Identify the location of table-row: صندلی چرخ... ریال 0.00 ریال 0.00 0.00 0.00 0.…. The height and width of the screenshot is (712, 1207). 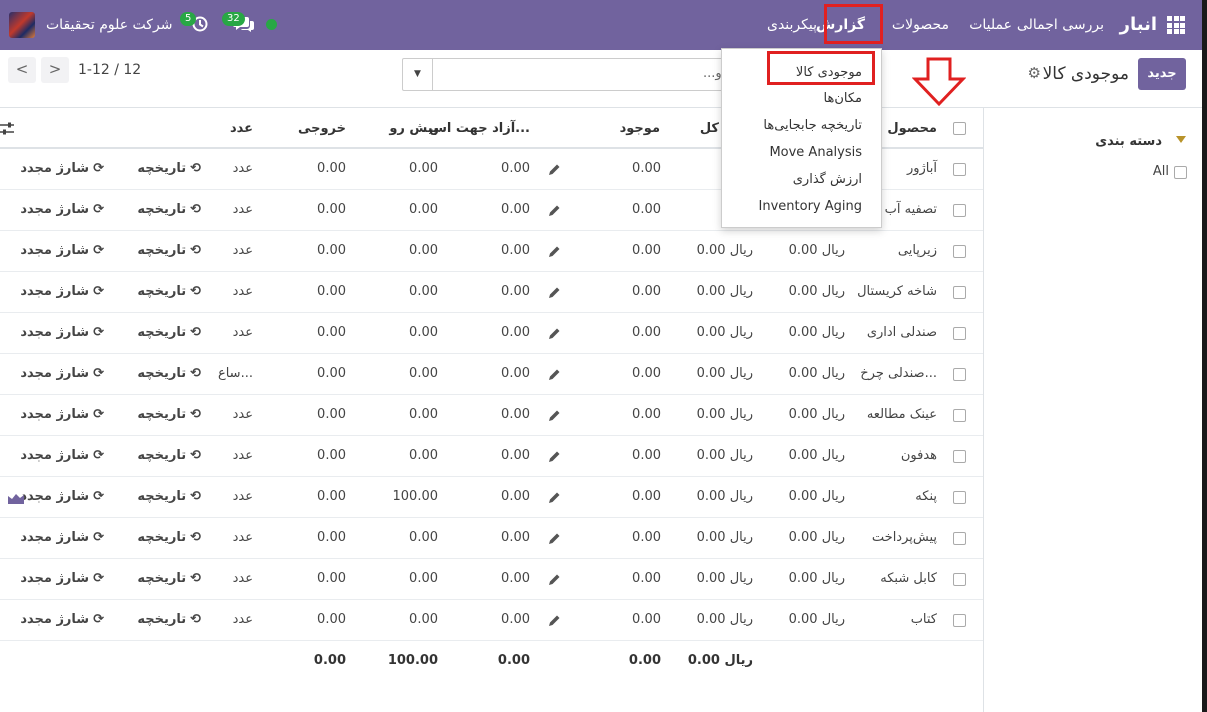
(491, 374).